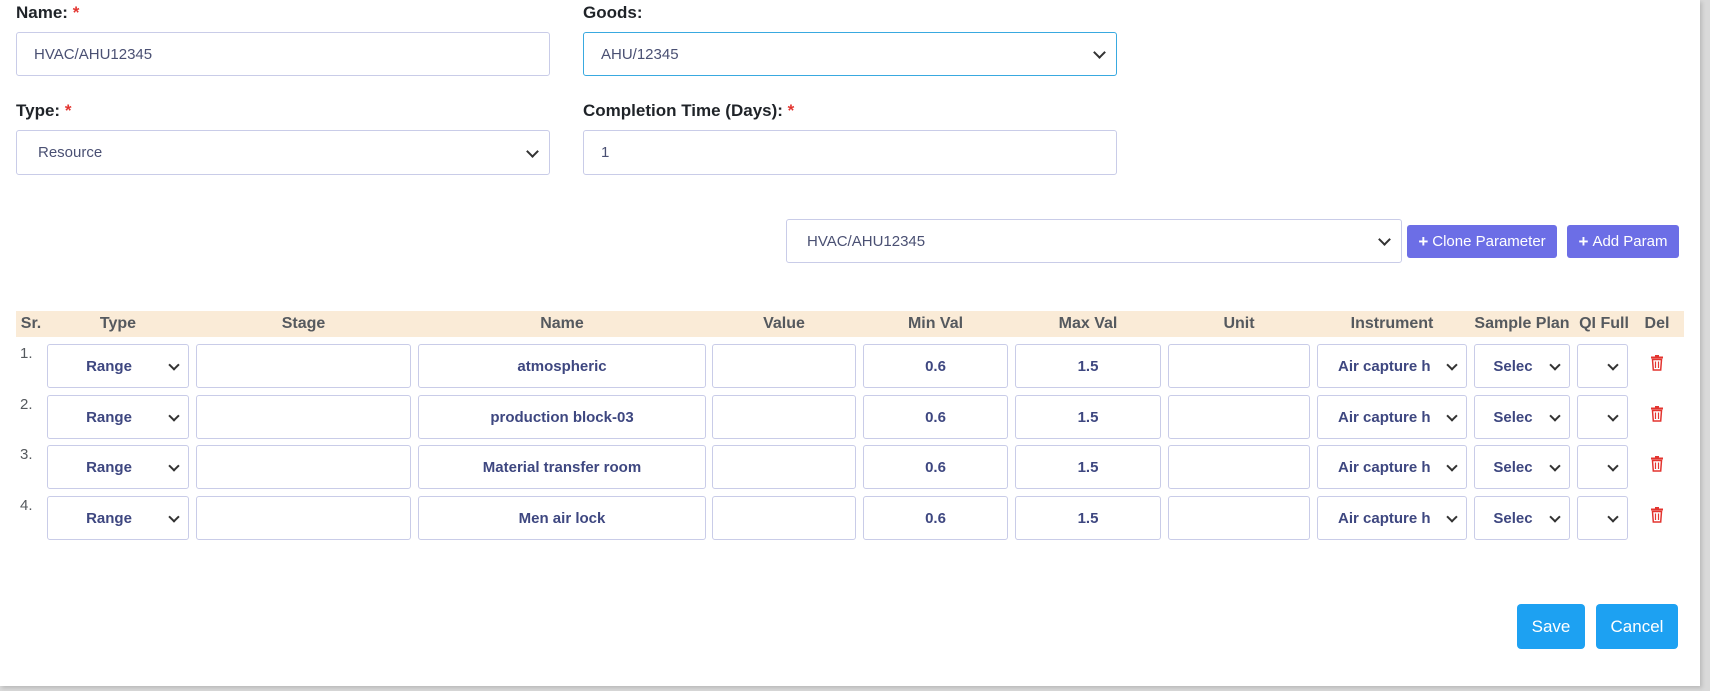 The image size is (1710, 691). What do you see at coordinates (93, 54) in the screenshot?
I see `name-input-value: HVAC/AHU12345` at bounding box center [93, 54].